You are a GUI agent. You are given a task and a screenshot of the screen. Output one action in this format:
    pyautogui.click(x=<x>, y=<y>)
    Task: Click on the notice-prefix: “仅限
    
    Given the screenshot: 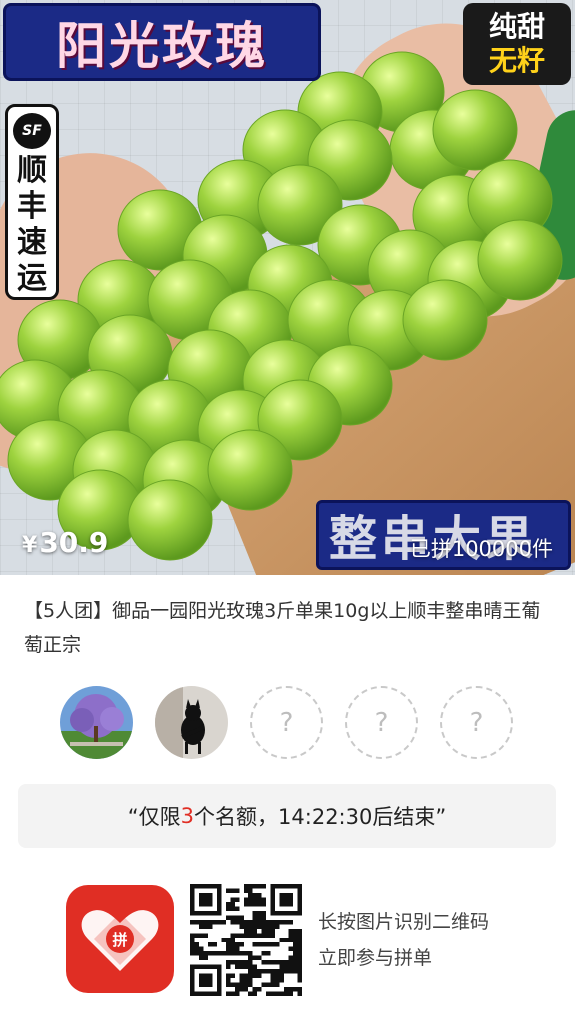 What is the action you would take?
    pyautogui.click(x=154, y=817)
    